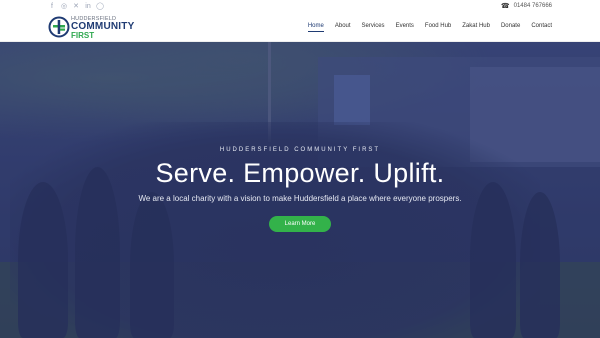 The height and width of the screenshot is (338, 600). What do you see at coordinates (300, 224) in the screenshot?
I see `learn-more-button: Learn More` at bounding box center [300, 224].